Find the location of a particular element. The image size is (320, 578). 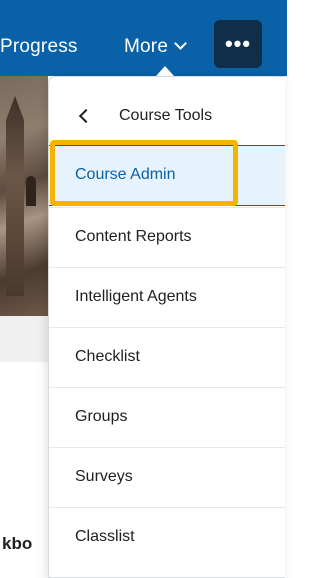

menu-item-label: Content Reports is located at coordinates (133, 236).